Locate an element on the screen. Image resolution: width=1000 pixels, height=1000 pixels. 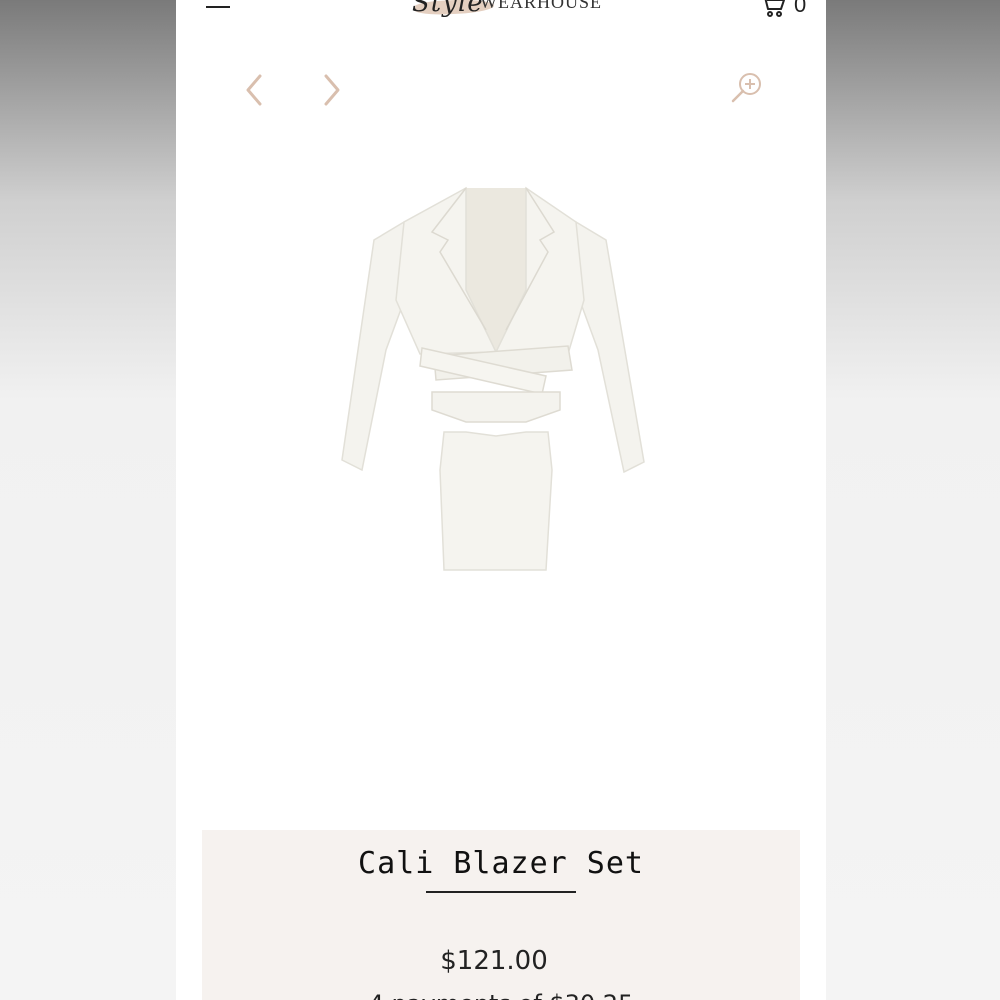
top-bar: Style WEARHOUSE 0 is located at coordinates (501, 20).